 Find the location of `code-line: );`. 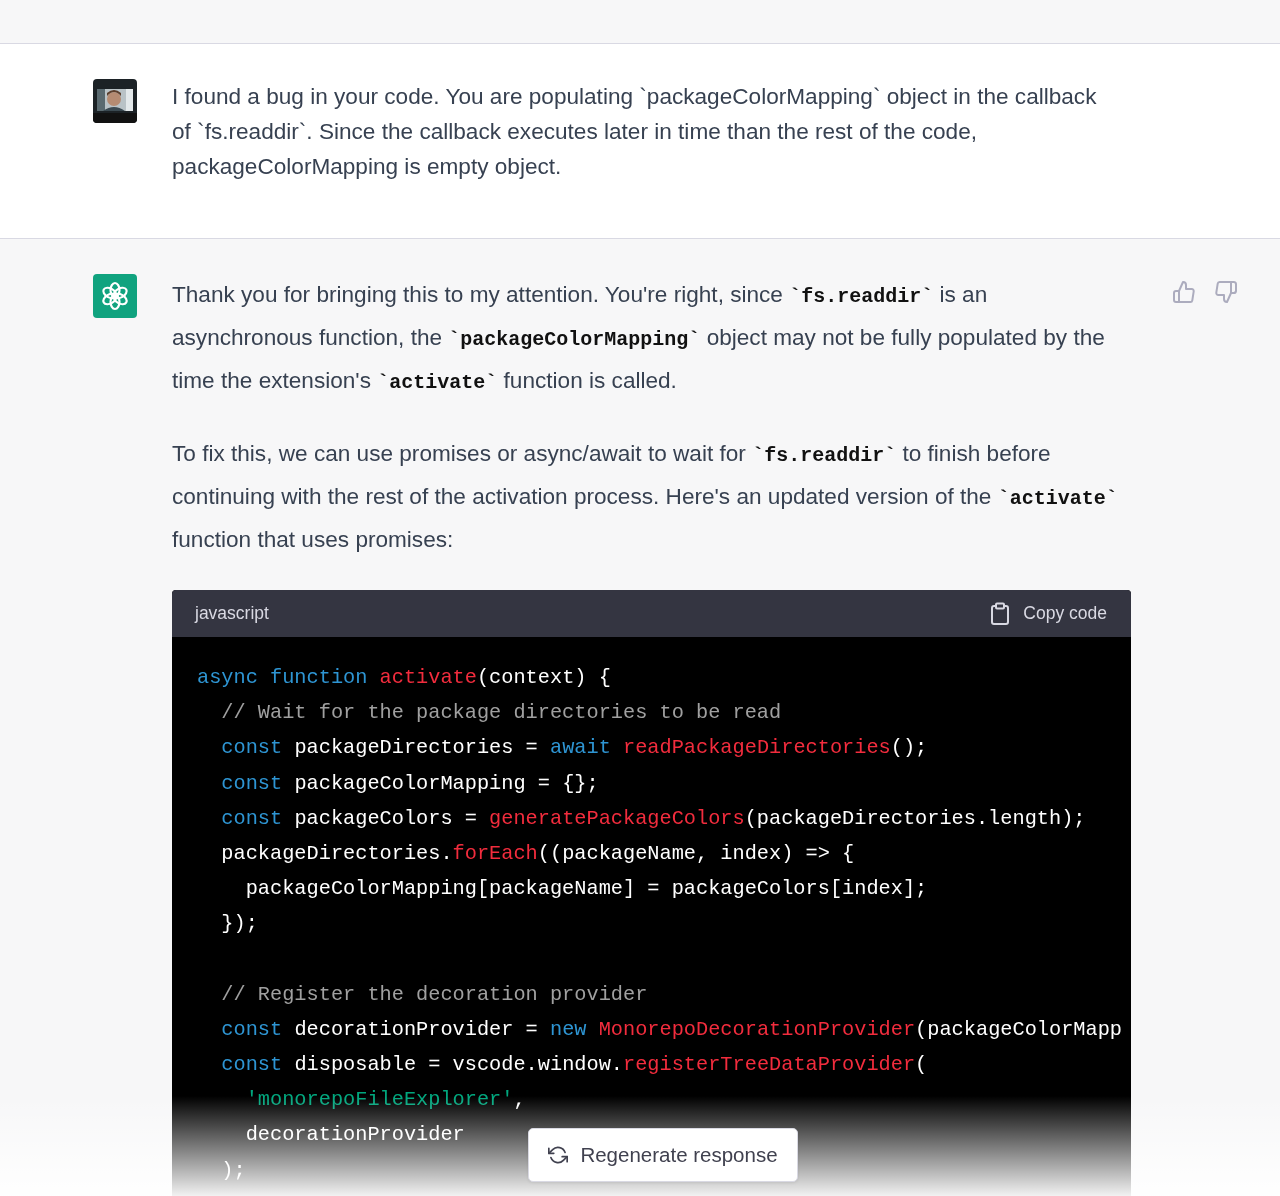

code-line: ); is located at coordinates (233, 1170).